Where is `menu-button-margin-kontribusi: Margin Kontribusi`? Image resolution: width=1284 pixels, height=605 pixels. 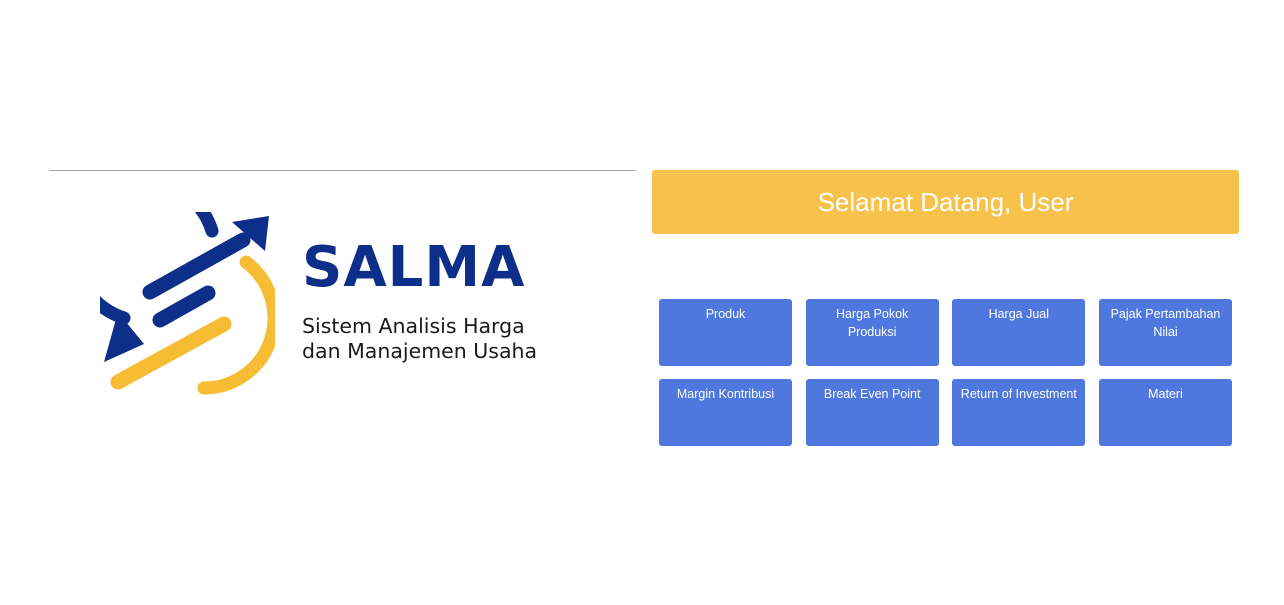 menu-button-margin-kontribusi: Margin Kontribusi is located at coordinates (725, 412).